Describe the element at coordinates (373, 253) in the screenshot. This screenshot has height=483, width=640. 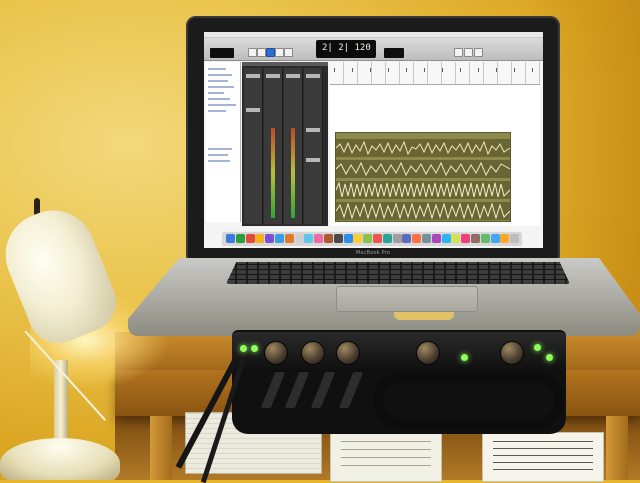
I see `laptop-brand-label: MacBook Pro` at that location.